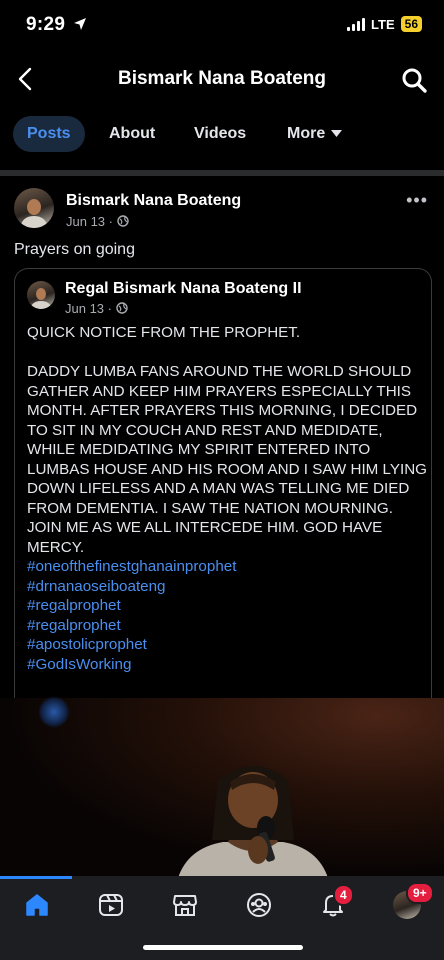  What do you see at coordinates (91, 221) in the screenshot?
I see `post-date-text: Jun 13 ·` at bounding box center [91, 221].